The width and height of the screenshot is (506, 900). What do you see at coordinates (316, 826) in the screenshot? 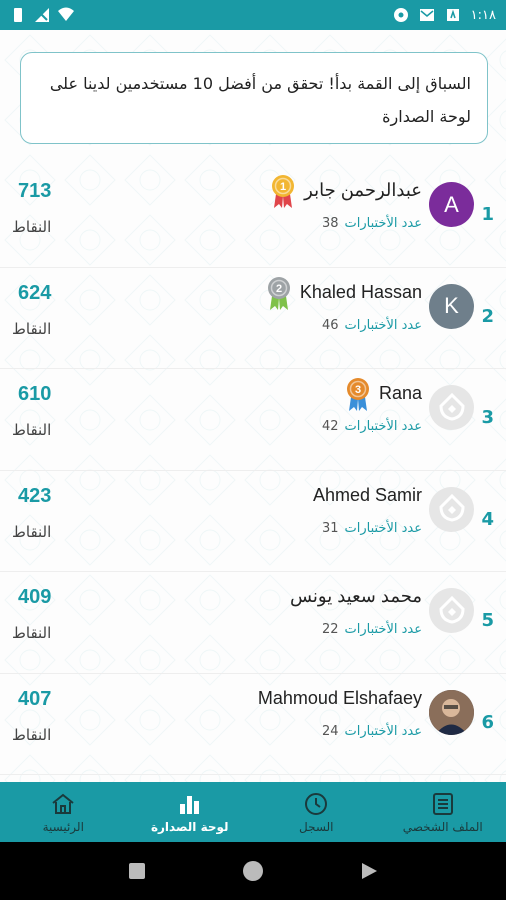
I see `nav-item-label: السجل` at bounding box center [316, 826].